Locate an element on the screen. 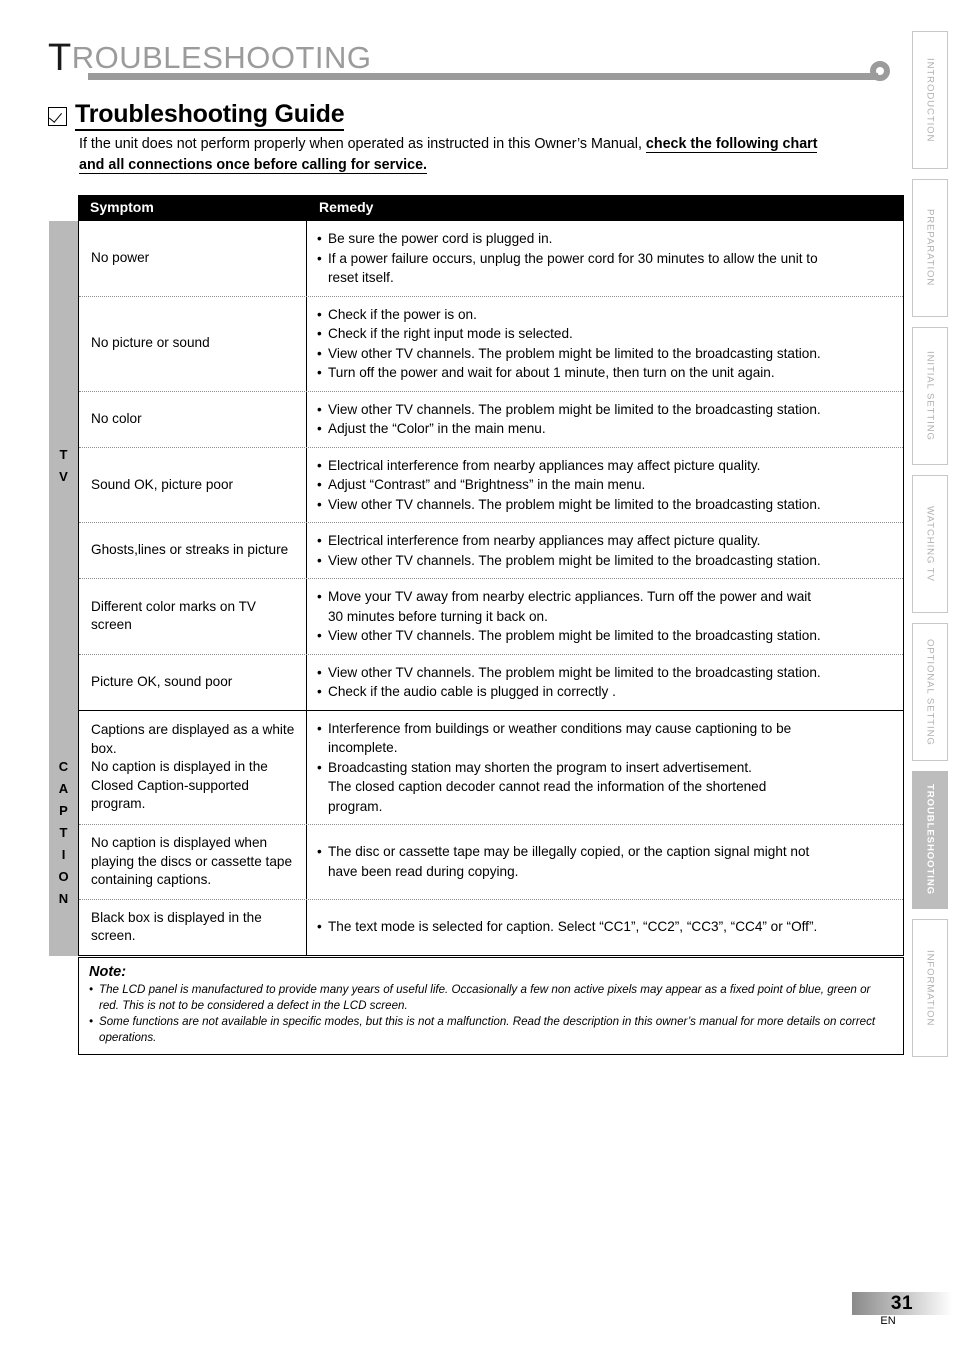  page-title-rest: ROUBLESHOOTING is located at coordinates (221, 57).